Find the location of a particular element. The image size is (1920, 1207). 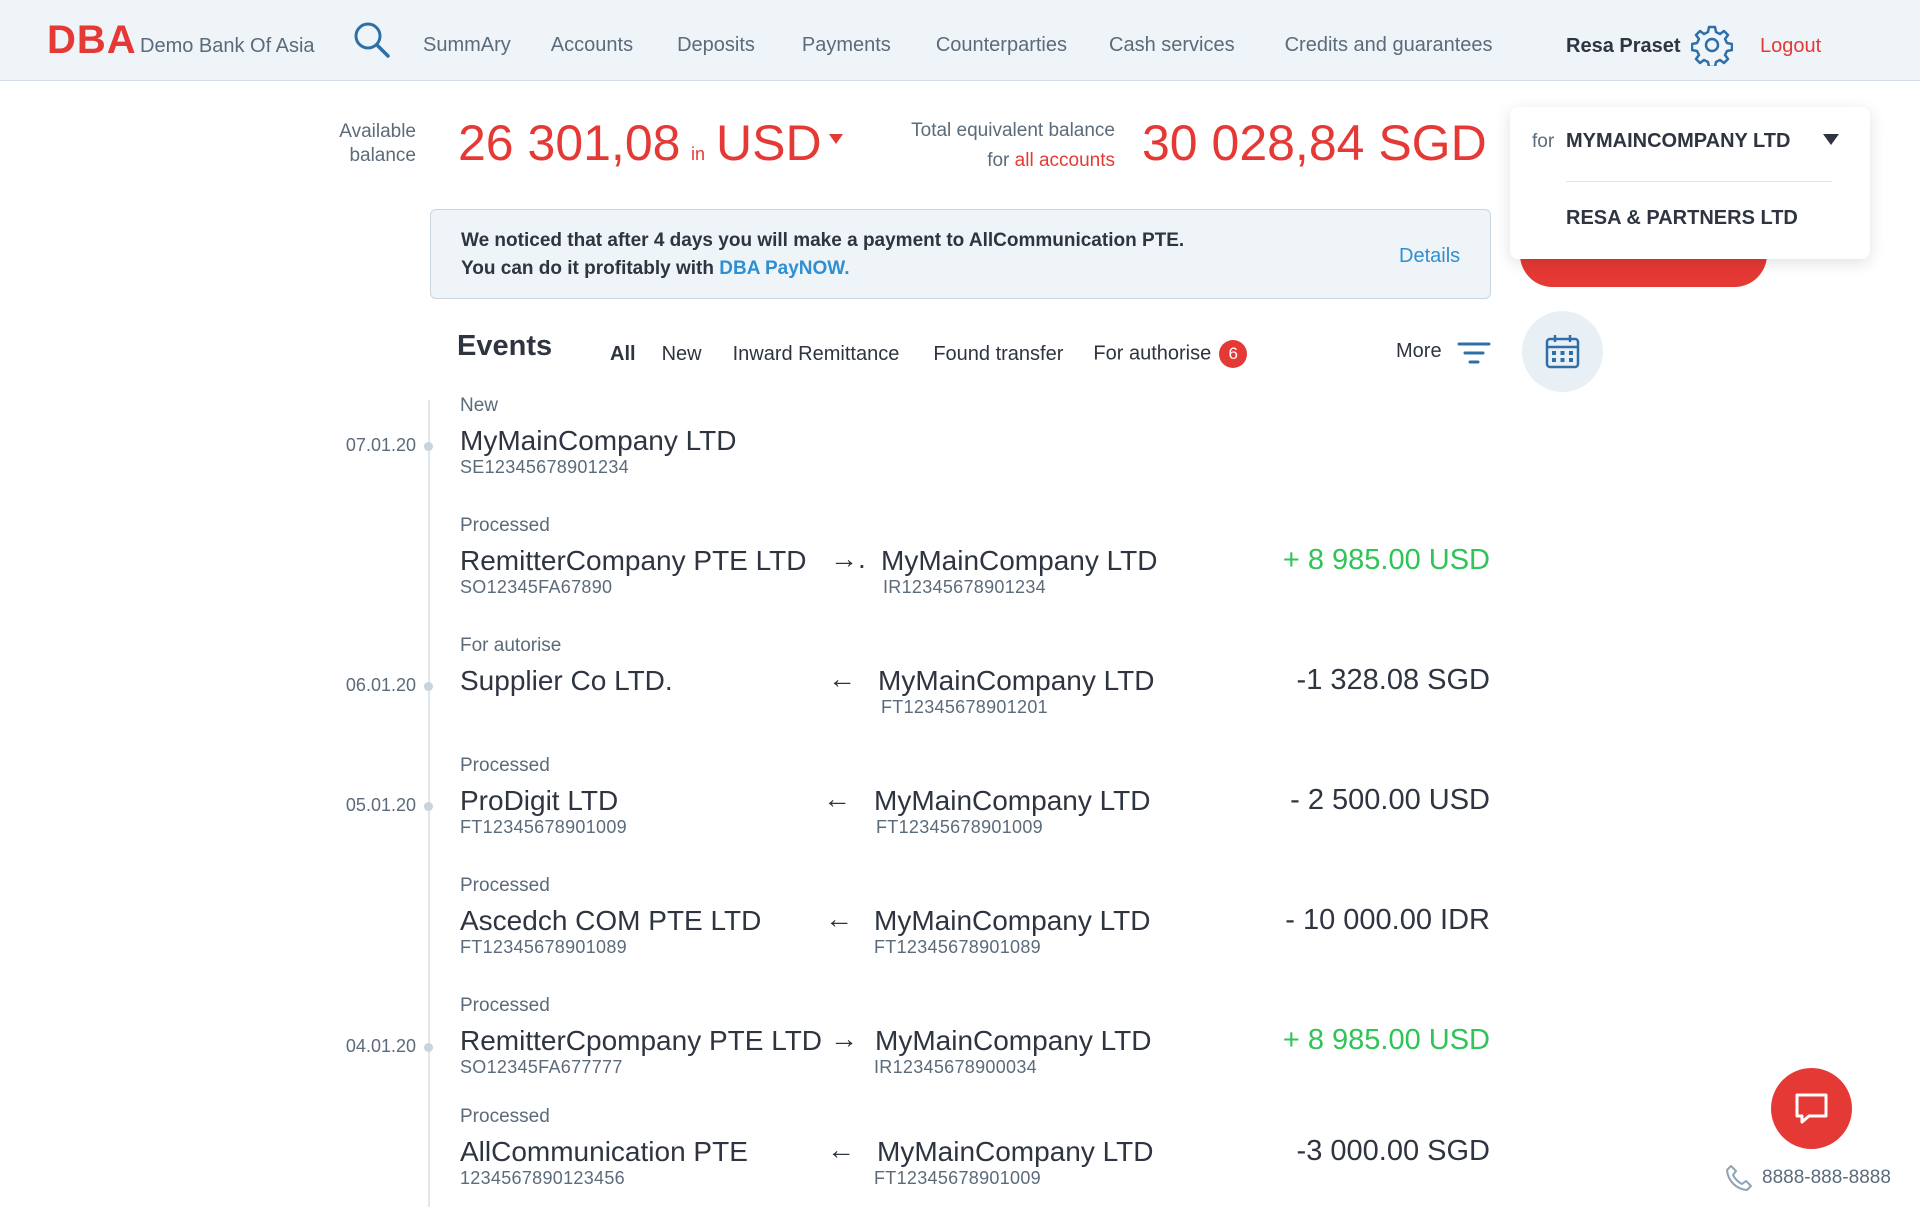

event-name: AllCommunication PTE is located at coordinates (604, 1151).